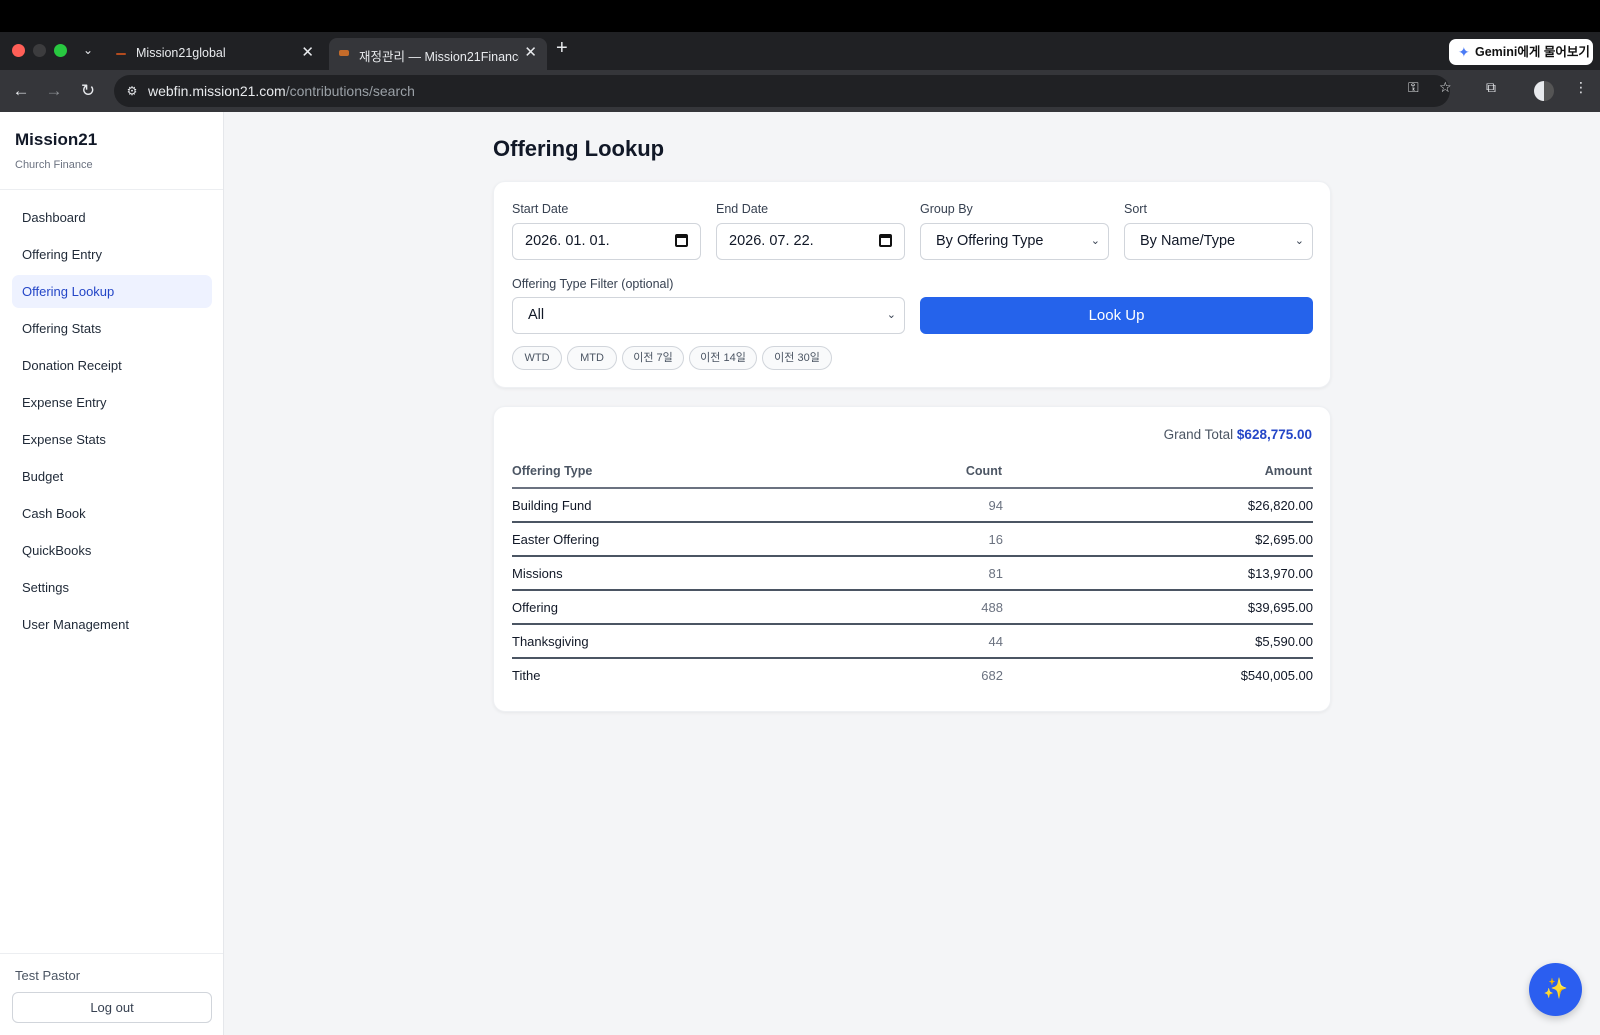 Image resolution: width=1600 pixels, height=1035 pixels. What do you see at coordinates (1135, 209) in the screenshot?
I see `sort-label: Sort` at bounding box center [1135, 209].